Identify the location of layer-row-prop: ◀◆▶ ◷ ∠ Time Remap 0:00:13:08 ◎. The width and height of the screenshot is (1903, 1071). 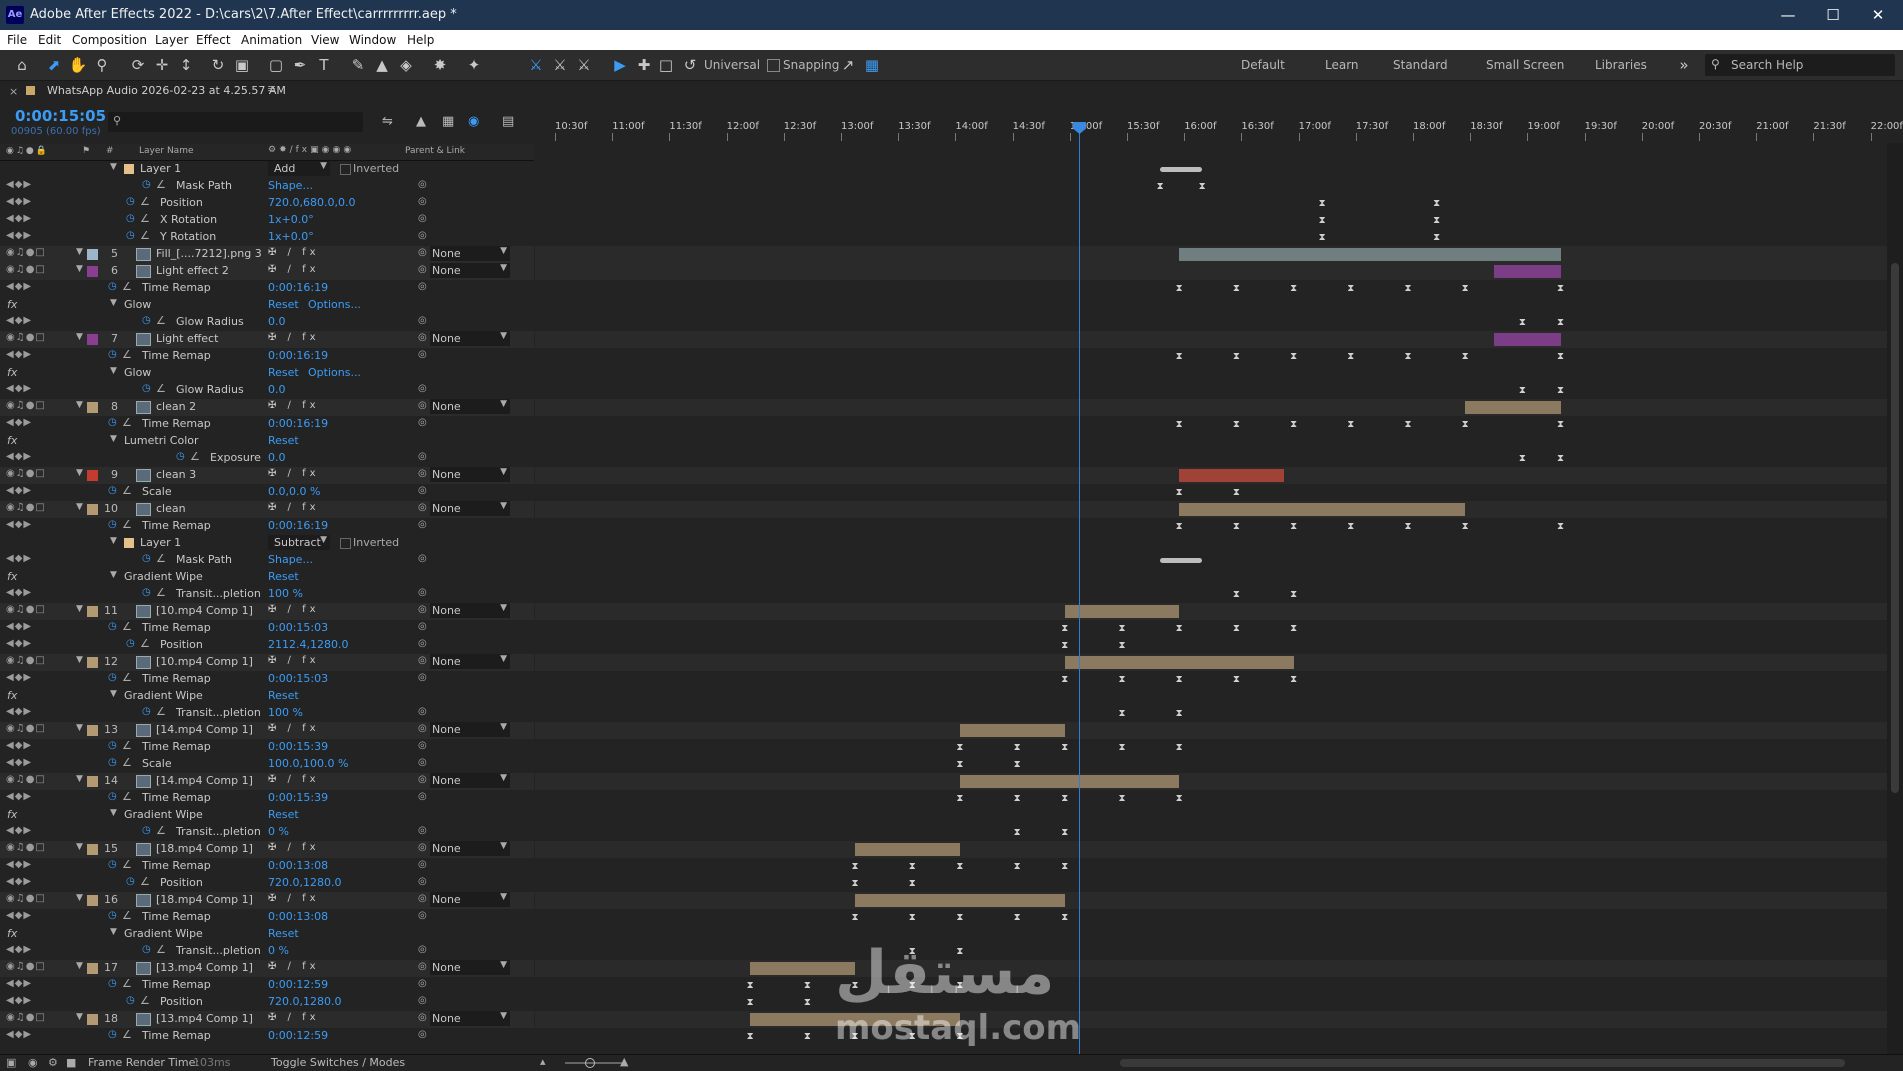
(267, 917).